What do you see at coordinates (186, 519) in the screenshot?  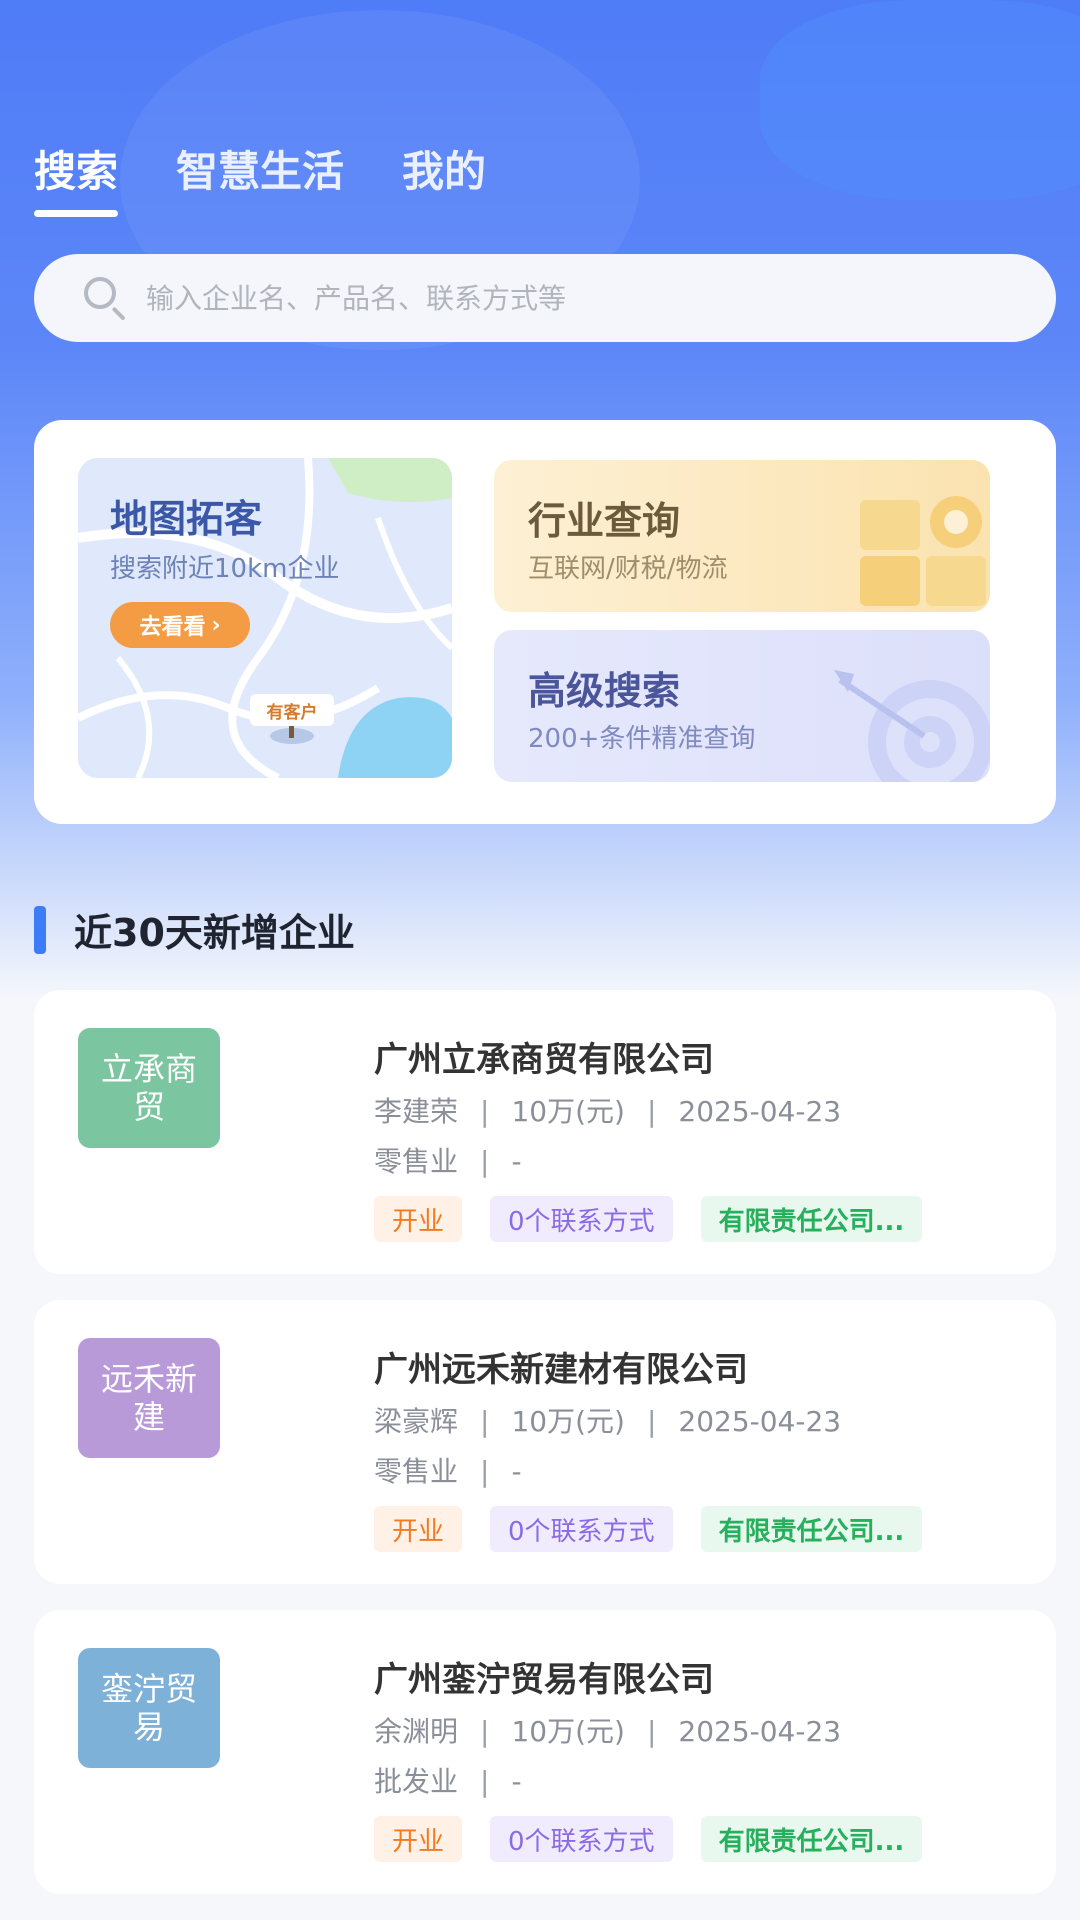 I see `map-card-title: 地图拓客` at bounding box center [186, 519].